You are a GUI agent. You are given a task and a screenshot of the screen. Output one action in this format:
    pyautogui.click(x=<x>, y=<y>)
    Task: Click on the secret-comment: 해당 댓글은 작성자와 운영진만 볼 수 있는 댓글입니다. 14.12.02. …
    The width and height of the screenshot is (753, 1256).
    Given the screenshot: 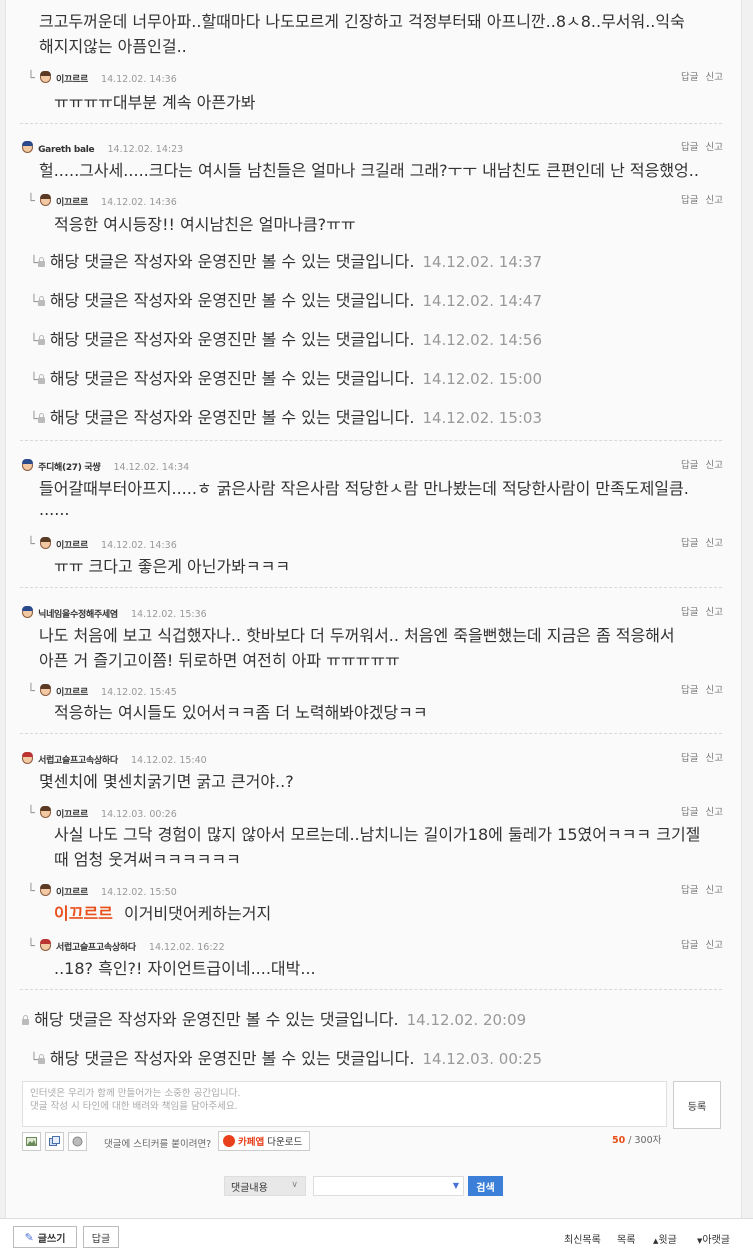 What is the action you would take?
    pyautogui.click(x=274, y=1018)
    